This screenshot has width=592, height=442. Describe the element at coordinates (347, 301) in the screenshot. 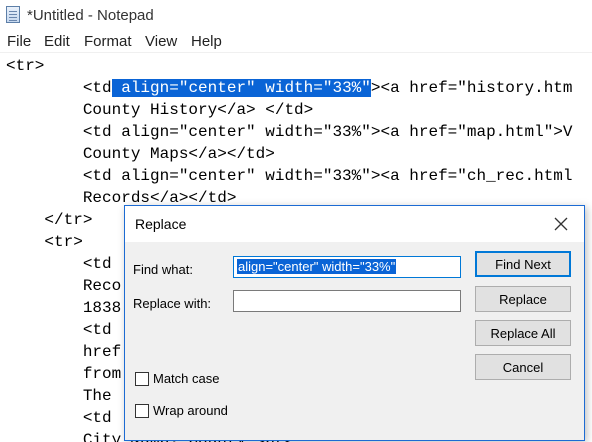

I see `replace-with-input` at that location.